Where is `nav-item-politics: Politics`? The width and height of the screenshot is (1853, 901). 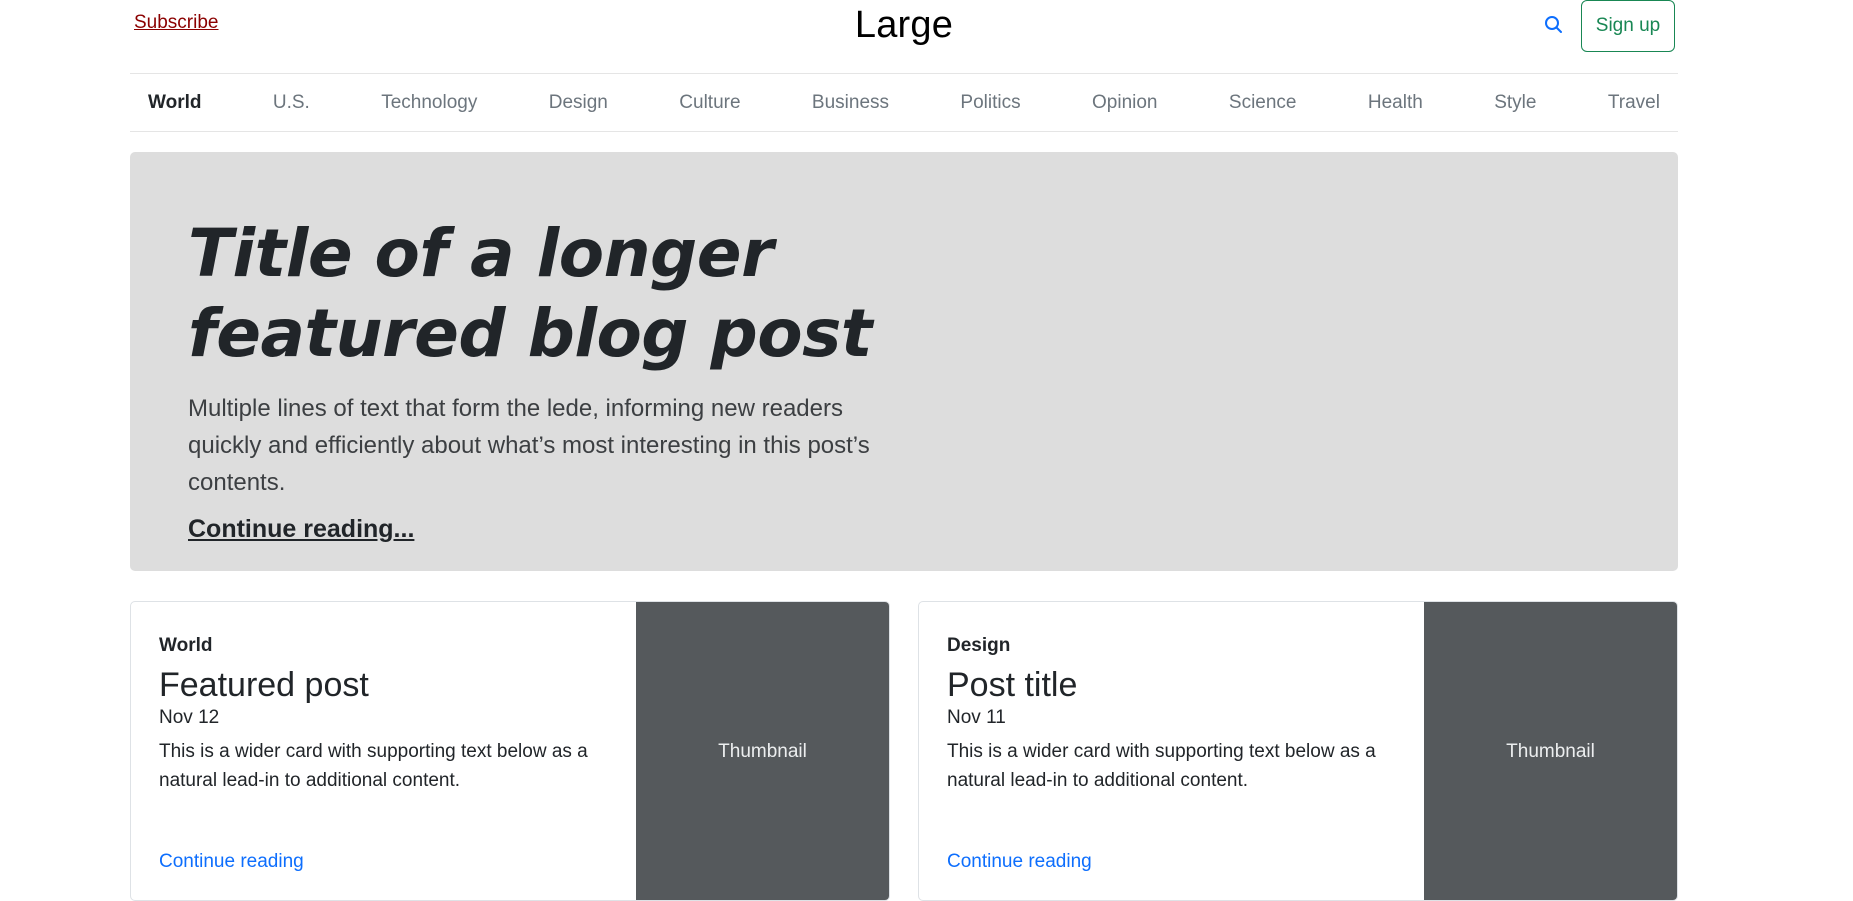
nav-item-politics: Politics is located at coordinates (990, 103).